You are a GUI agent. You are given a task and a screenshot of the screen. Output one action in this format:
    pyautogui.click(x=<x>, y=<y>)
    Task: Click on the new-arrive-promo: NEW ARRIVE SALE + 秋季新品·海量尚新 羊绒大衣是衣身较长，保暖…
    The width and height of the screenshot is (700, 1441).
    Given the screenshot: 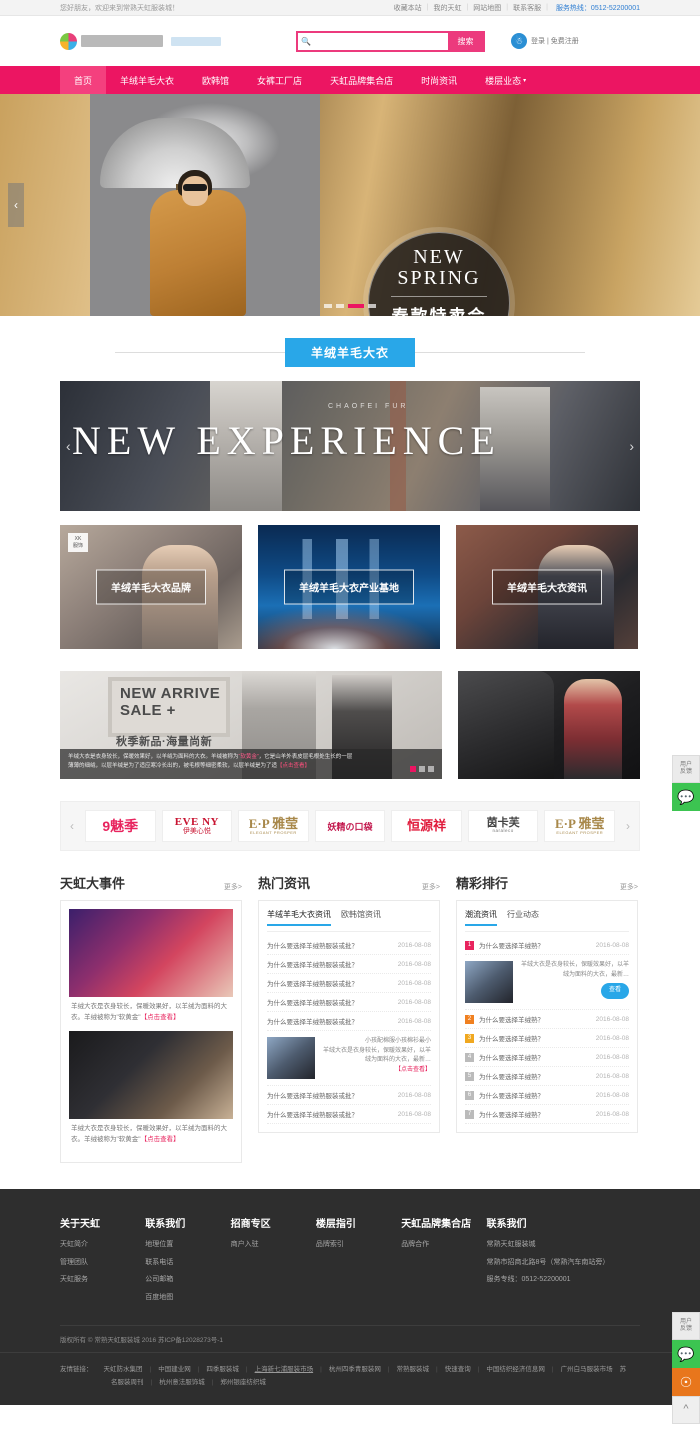 What is the action you would take?
    pyautogui.click(x=251, y=725)
    